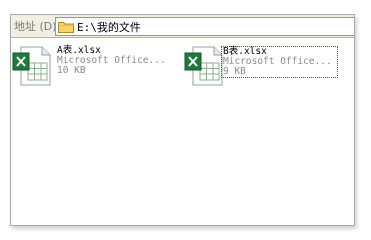 The width and height of the screenshot is (371, 240). I want to click on address-path: E:\我的文件, so click(109, 27).